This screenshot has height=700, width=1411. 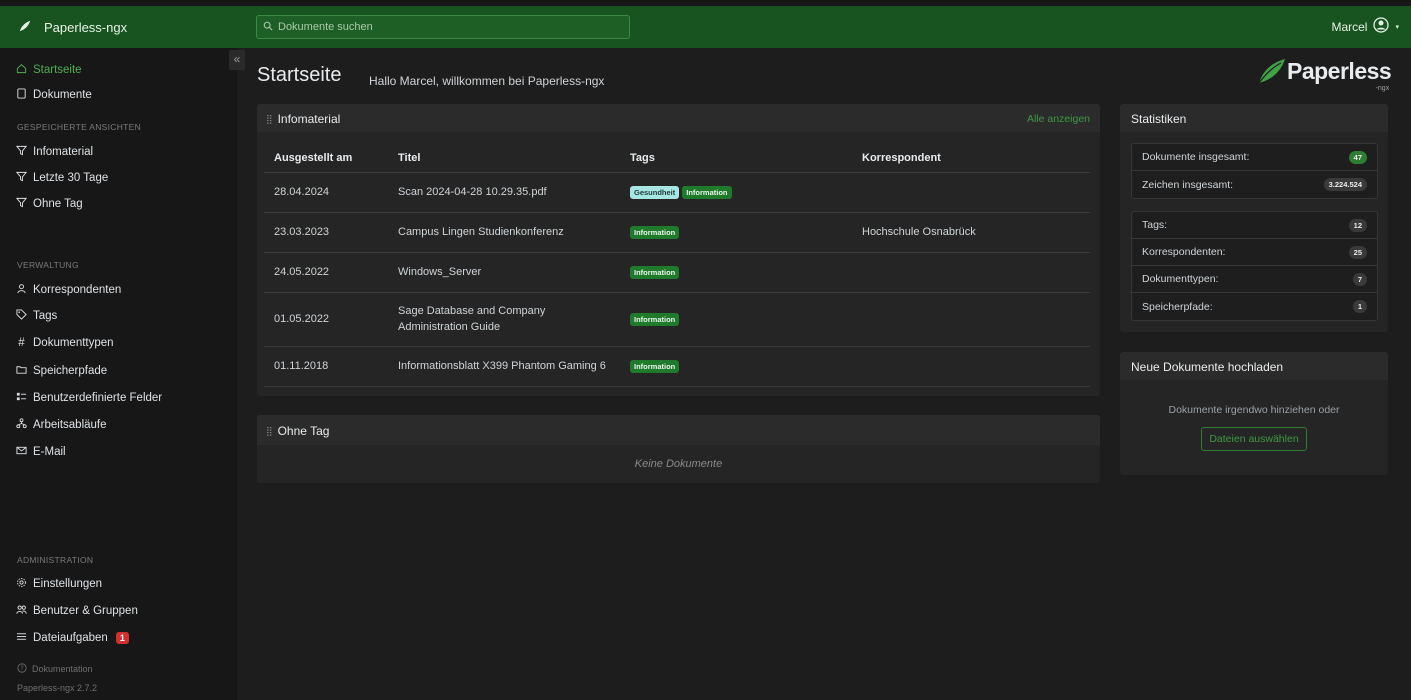 What do you see at coordinates (77, 290) in the screenshot?
I see `sidebar-item-label: Korrespondenten` at bounding box center [77, 290].